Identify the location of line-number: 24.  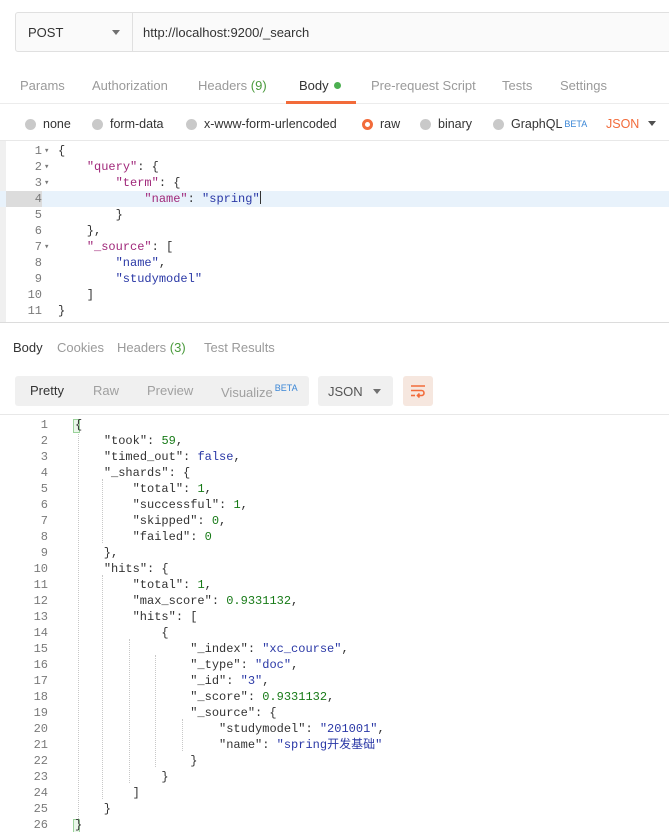
(40, 793).